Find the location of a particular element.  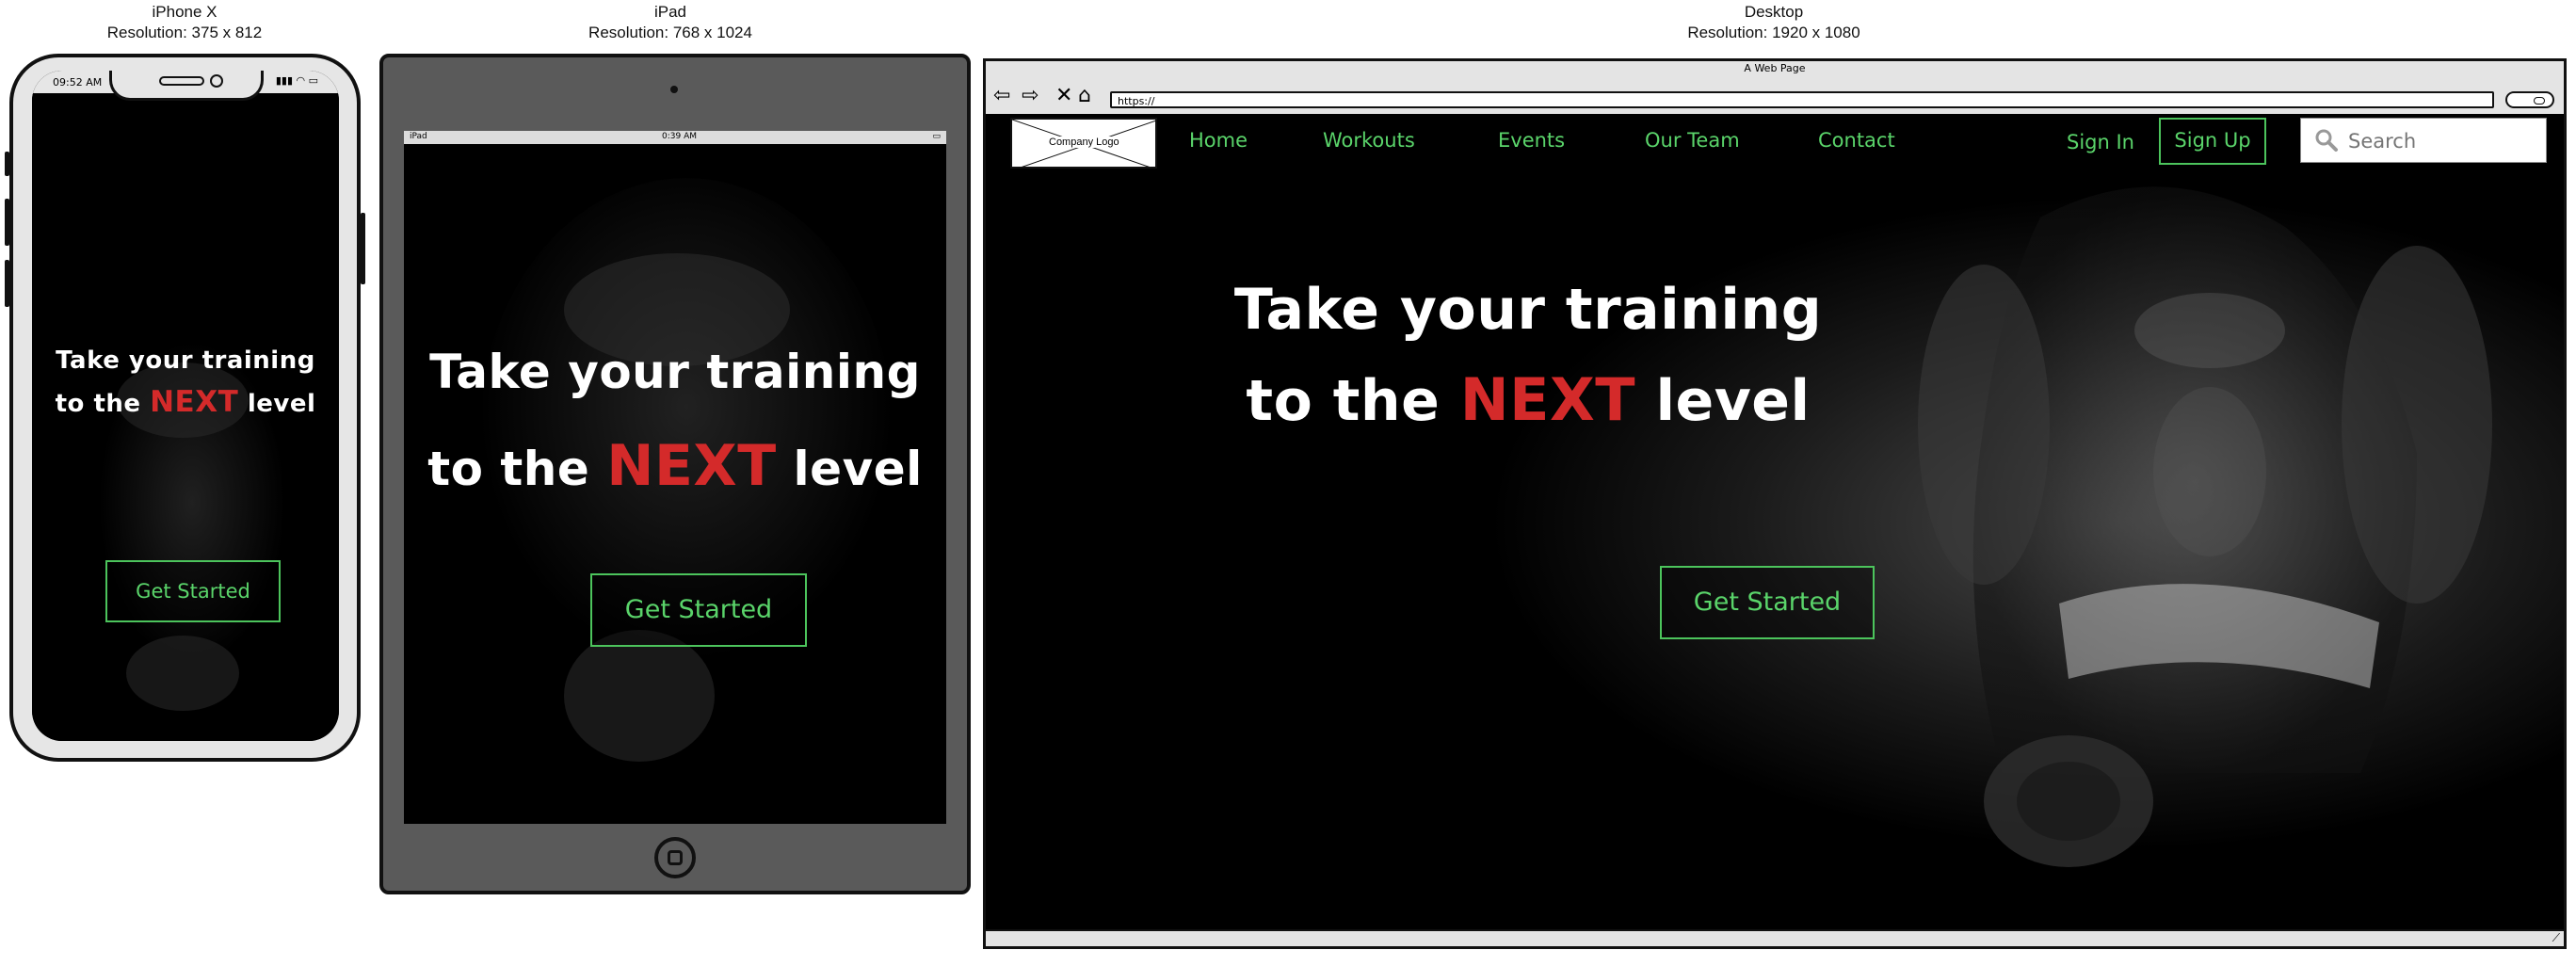

search-box is located at coordinates (2423, 140).